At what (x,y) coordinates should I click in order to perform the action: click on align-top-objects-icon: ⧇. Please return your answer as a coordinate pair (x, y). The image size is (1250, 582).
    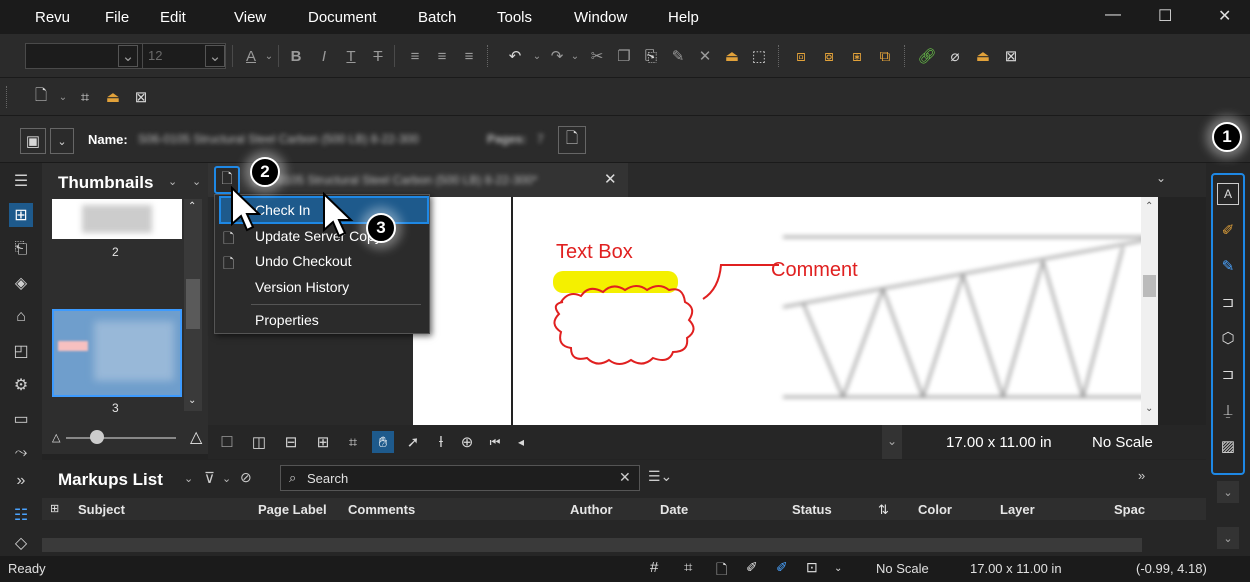
    Looking at the image, I should click on (829, 56).